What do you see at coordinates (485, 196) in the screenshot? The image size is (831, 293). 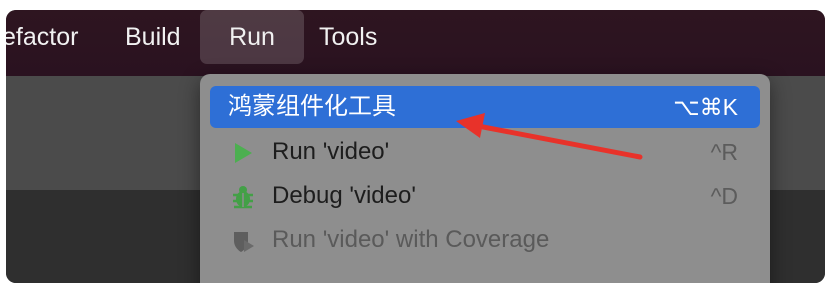 I see `menu-item-debug-video: Debug 'video' ^D` at bounding box center [485, 196].